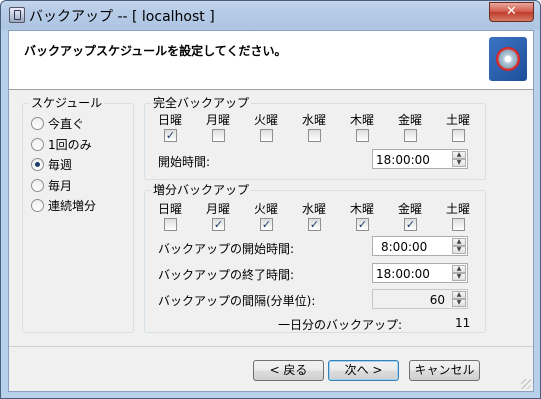  What do you see at coordinates (362, 224) in the screenshot?
I see `inc-checkbox-thu: ✓` at bounding box center [362, 224].